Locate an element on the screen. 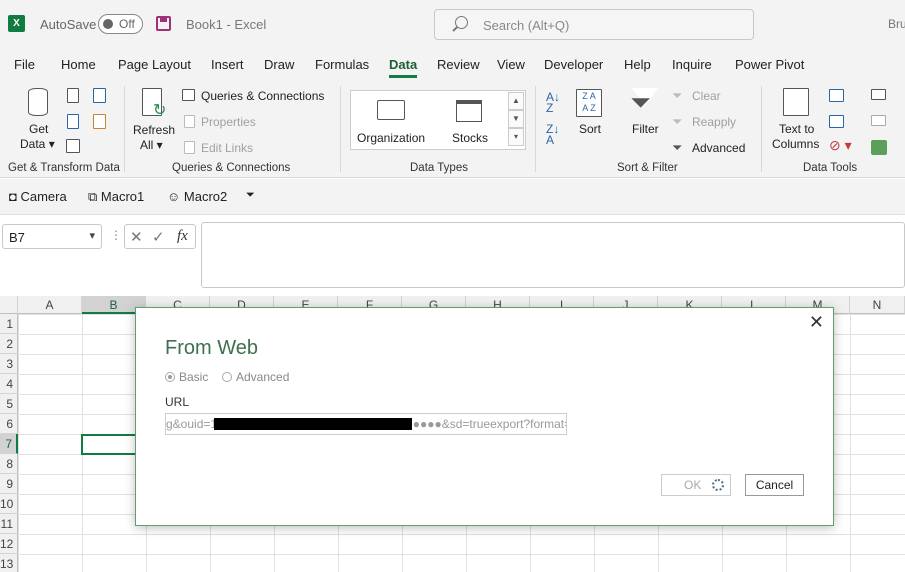  row-header: 4 is located at coordinates (9, 384).